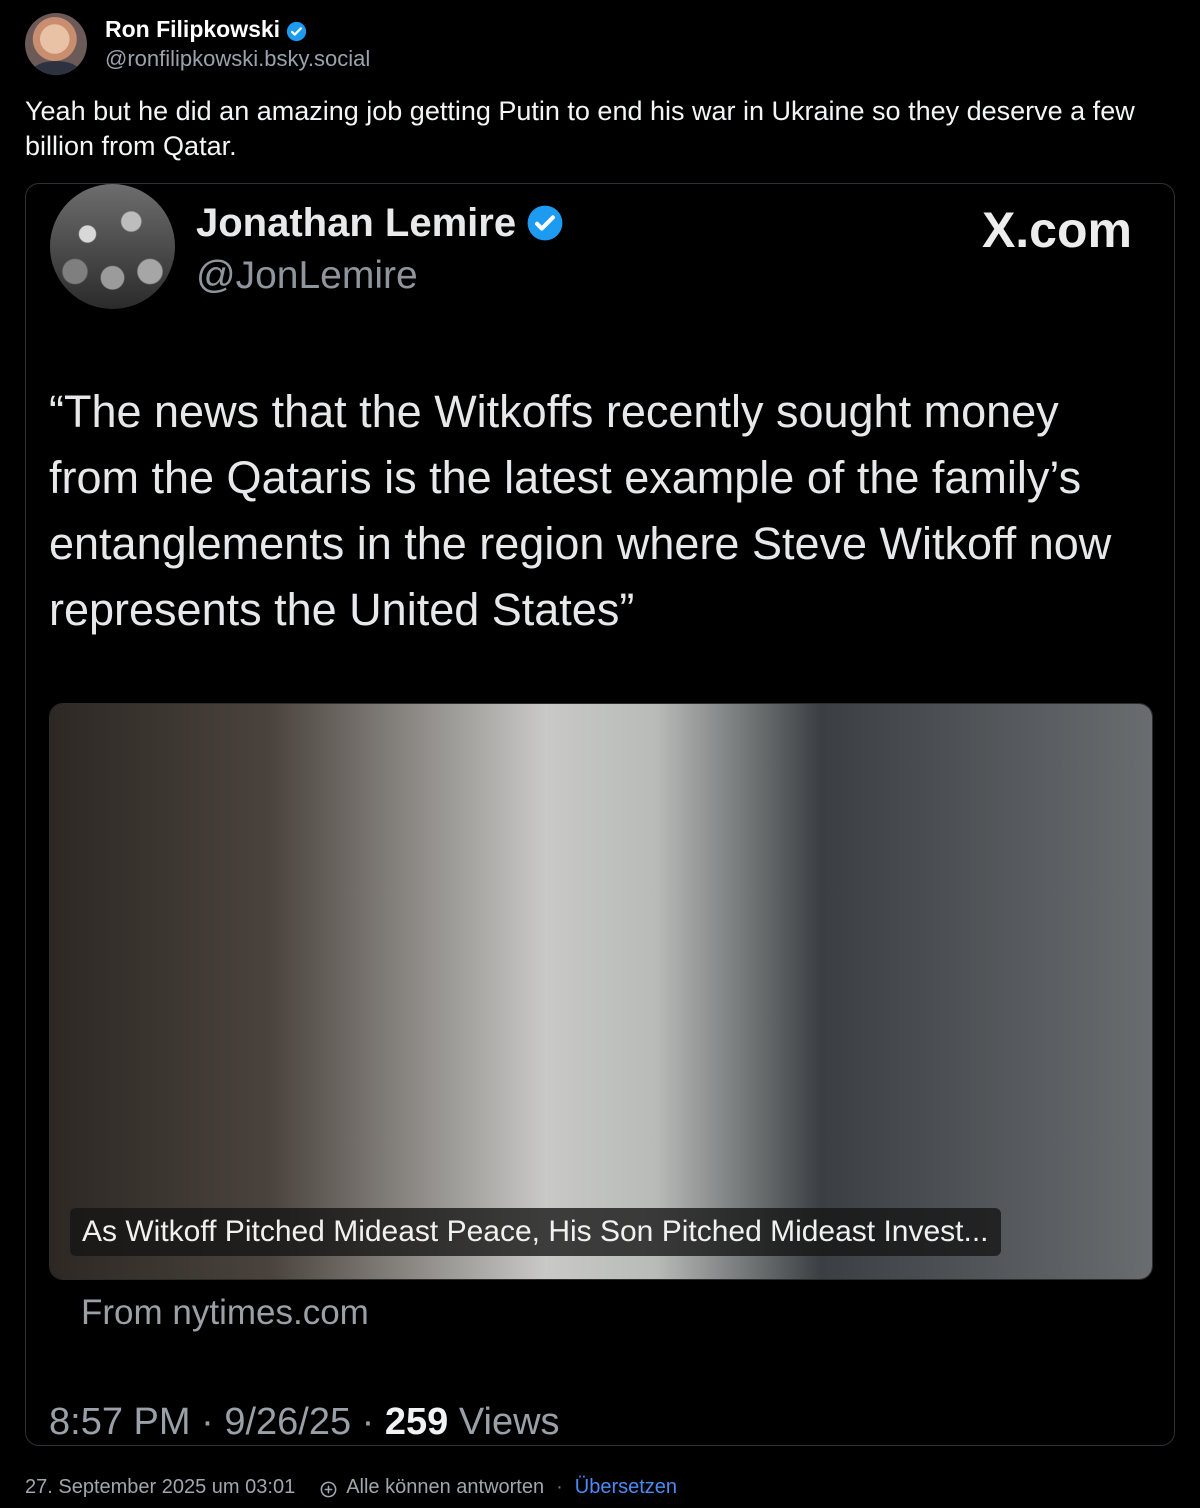 This screenshot has height=1508, width=1200. What do you see at coordinates (120, 1422) in the screenshot?
I see `quoted-tweet-time: 8:57 PM` at bounding box center [120, 1422].